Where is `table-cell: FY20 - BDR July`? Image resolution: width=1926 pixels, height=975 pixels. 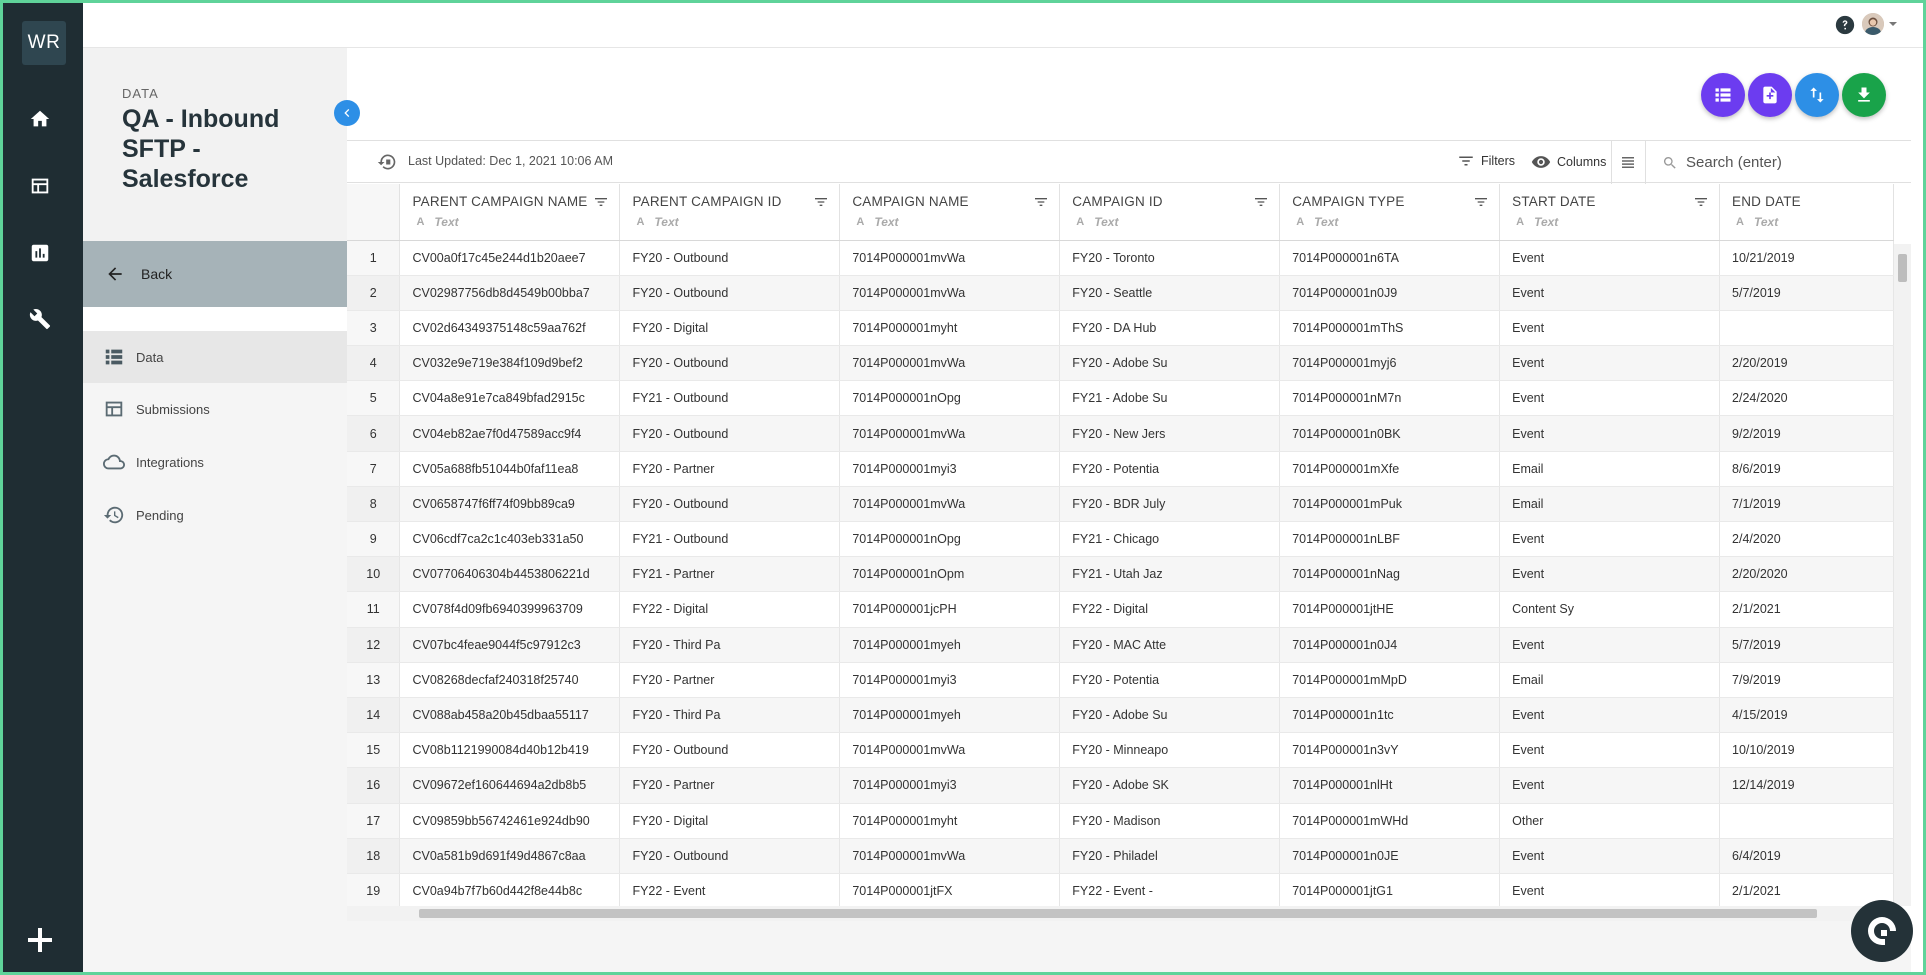 table-cell: FY20 - BDR July is located at coordinates (1170, 504).